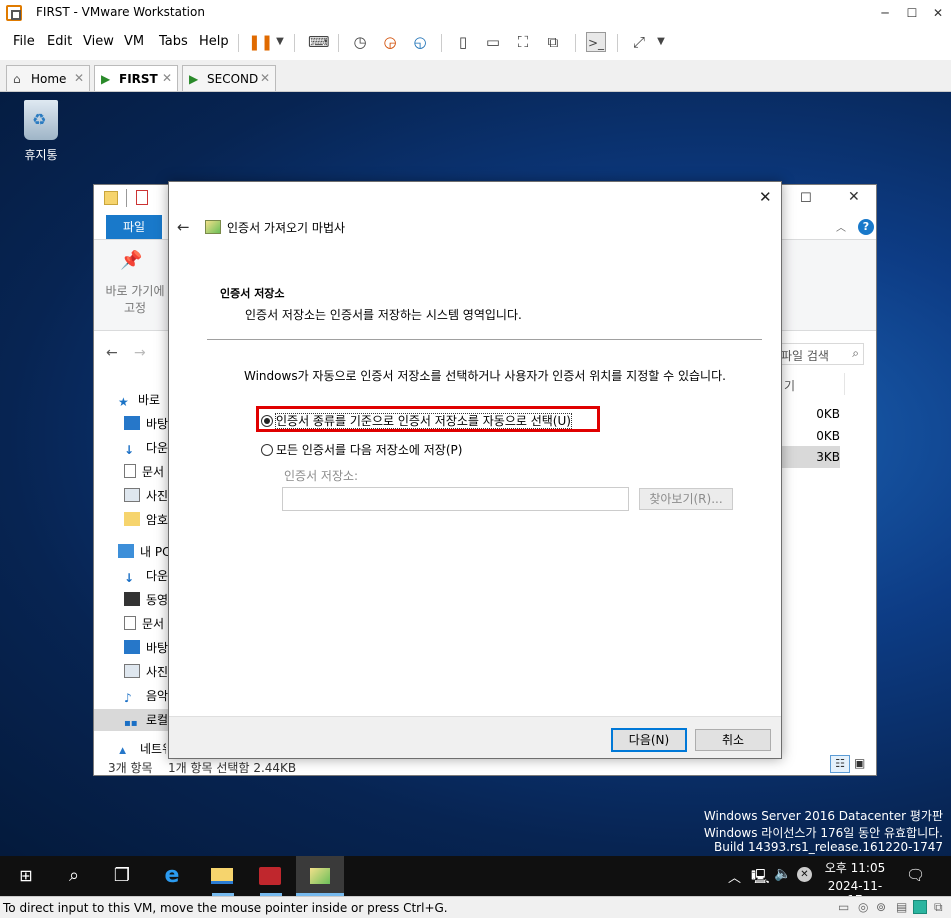 The image size is (951, 918). What do you see at coordinates (98, 41) in the screenshot?
I see `menu-view: View` at bounding box center [98, 41].